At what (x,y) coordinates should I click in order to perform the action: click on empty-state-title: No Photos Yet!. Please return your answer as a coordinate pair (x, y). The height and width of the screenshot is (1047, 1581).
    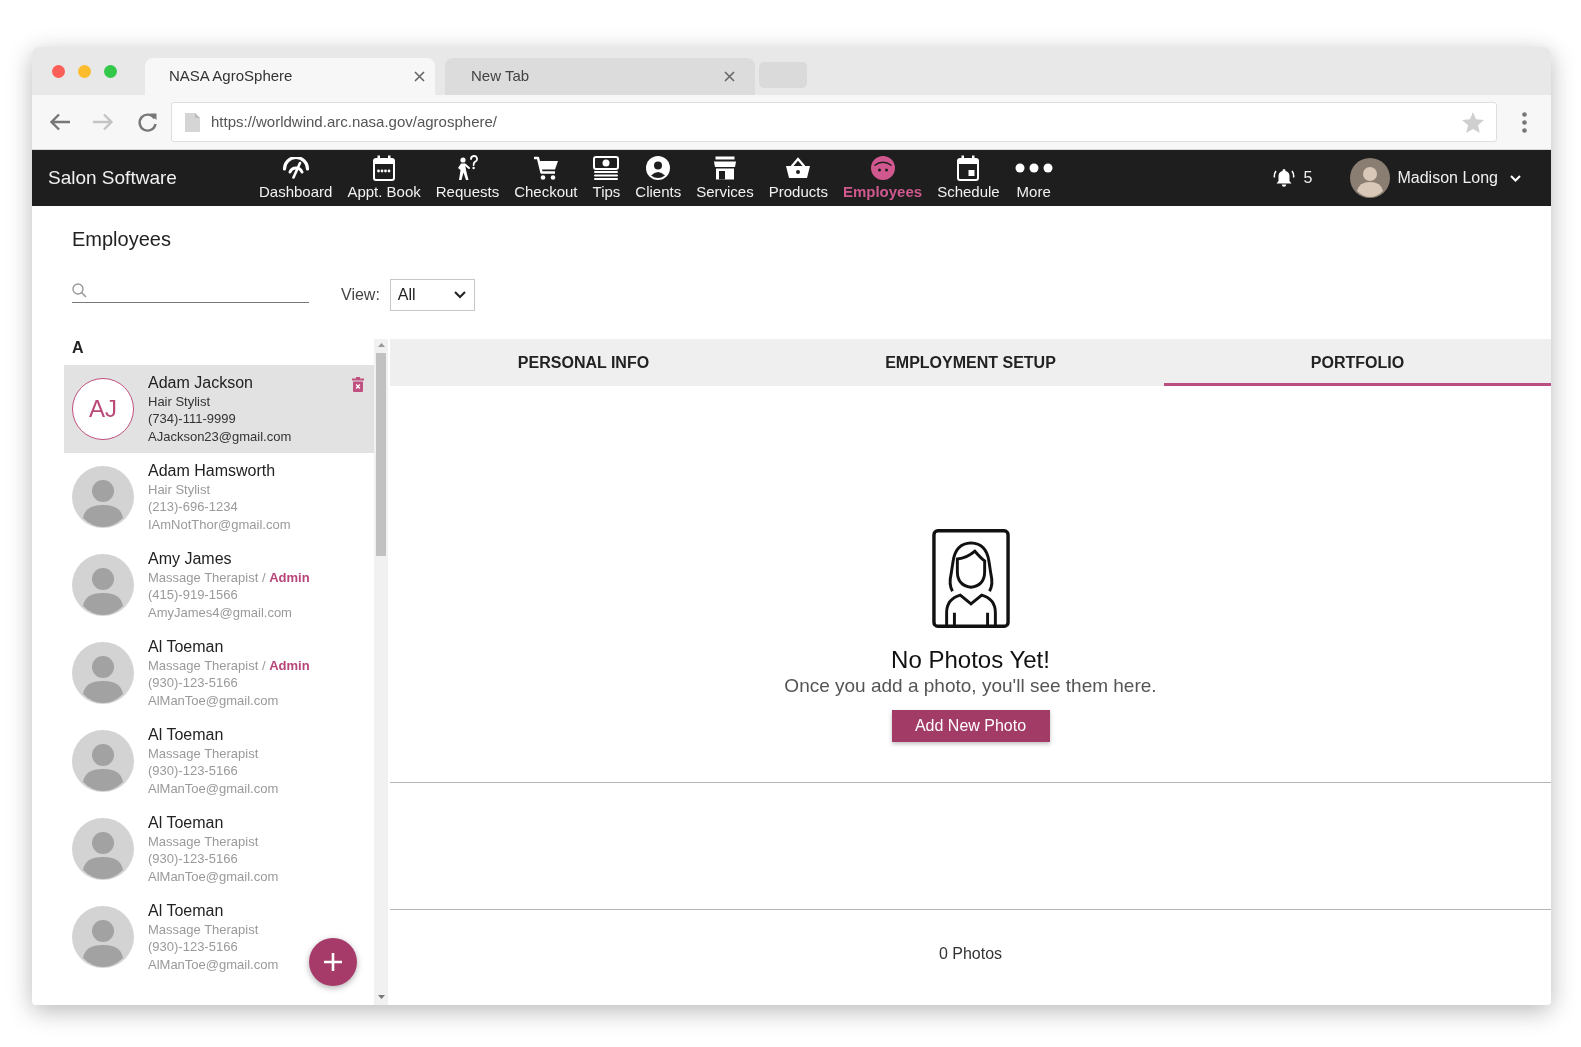
    Looking at the image, I should click on (970, 660).